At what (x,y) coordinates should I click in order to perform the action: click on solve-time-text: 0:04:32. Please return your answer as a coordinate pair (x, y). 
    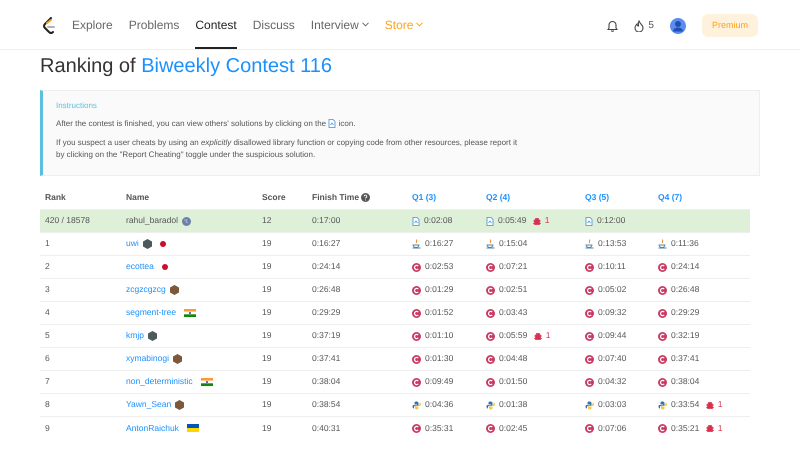
    Looking at the image, I should click on (612, 381).